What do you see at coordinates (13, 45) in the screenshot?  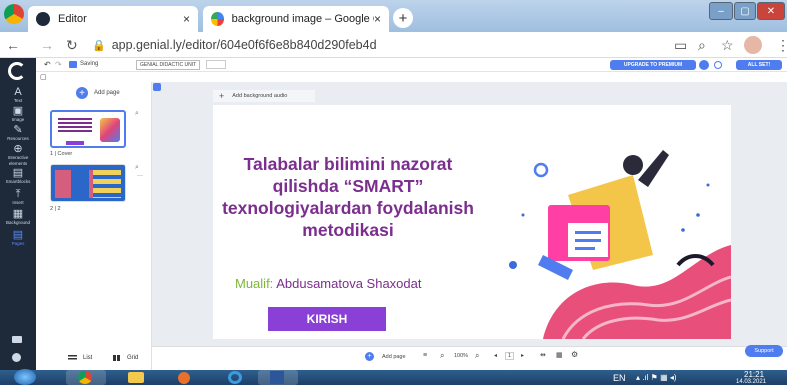 I see `back-arrow-icon: ←` at bounding box center [13, 45].